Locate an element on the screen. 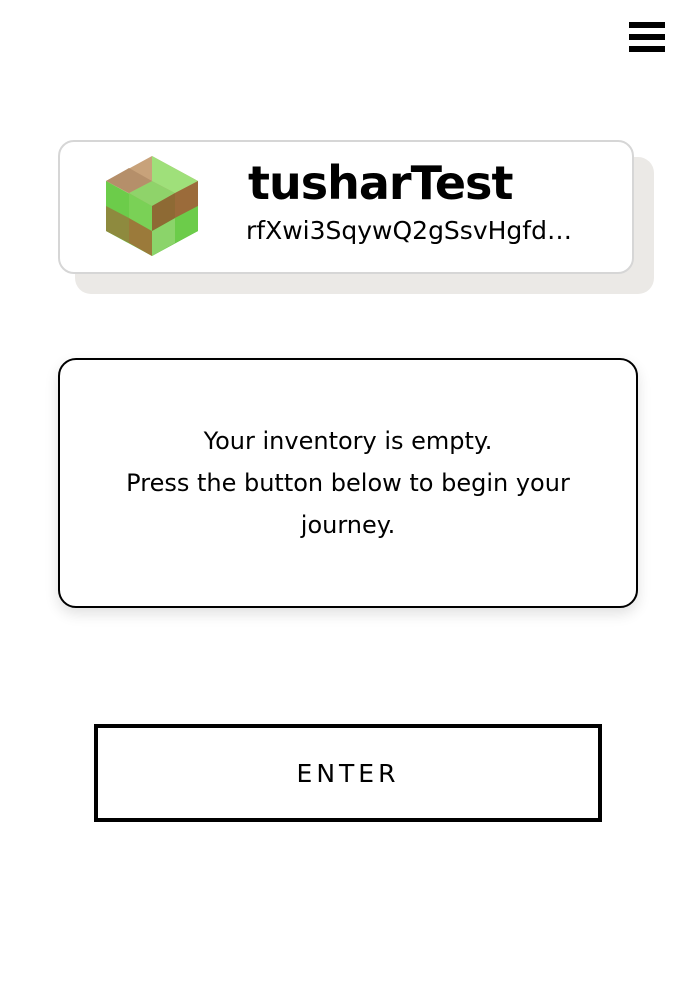  inventory-empty-message: Your inventory is empty. is located at coordinates (348, 441).